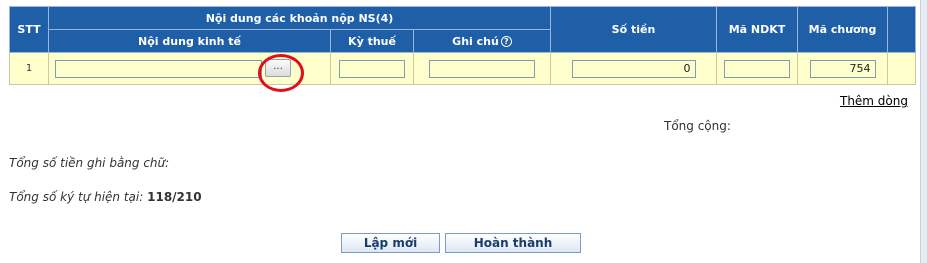 Image resolution: width=927 pixels, height=263 pixels. What do you see at coordinates (89, 163) in the screenshot?
I see `amount-in-words-label: Tổng số tiền ghi bằng chữ:` at bounding box center [89, 163].